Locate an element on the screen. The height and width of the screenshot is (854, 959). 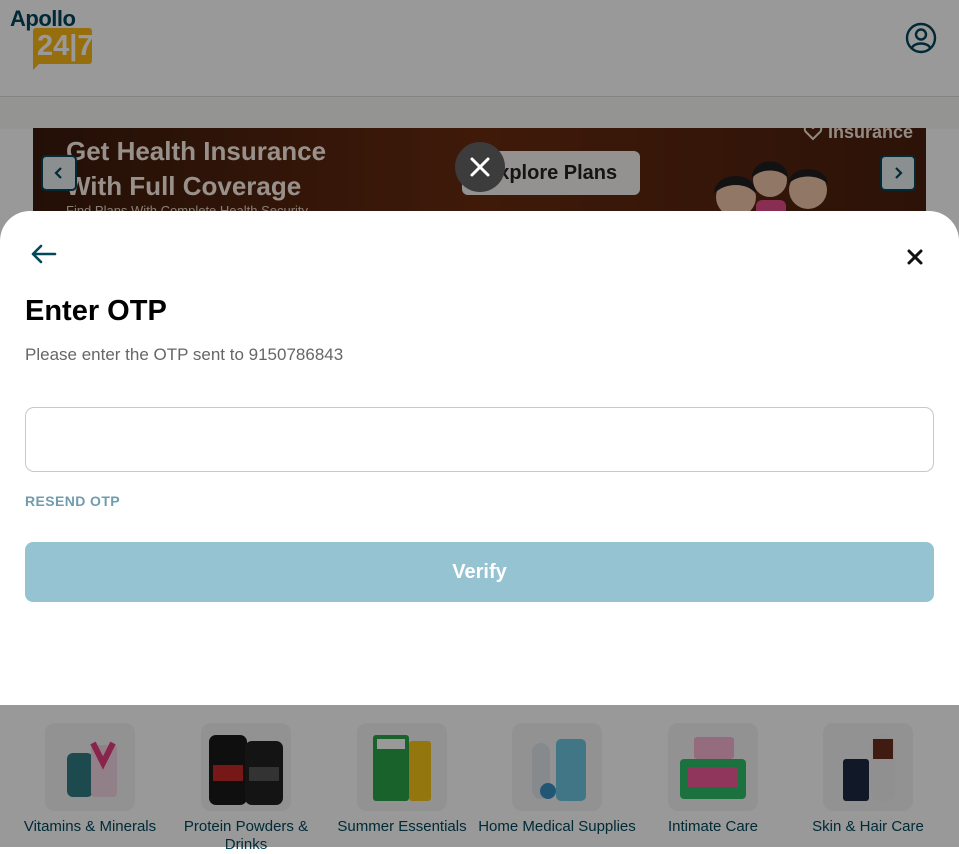
arrow-left-icon is located at coordinates (43, 254).